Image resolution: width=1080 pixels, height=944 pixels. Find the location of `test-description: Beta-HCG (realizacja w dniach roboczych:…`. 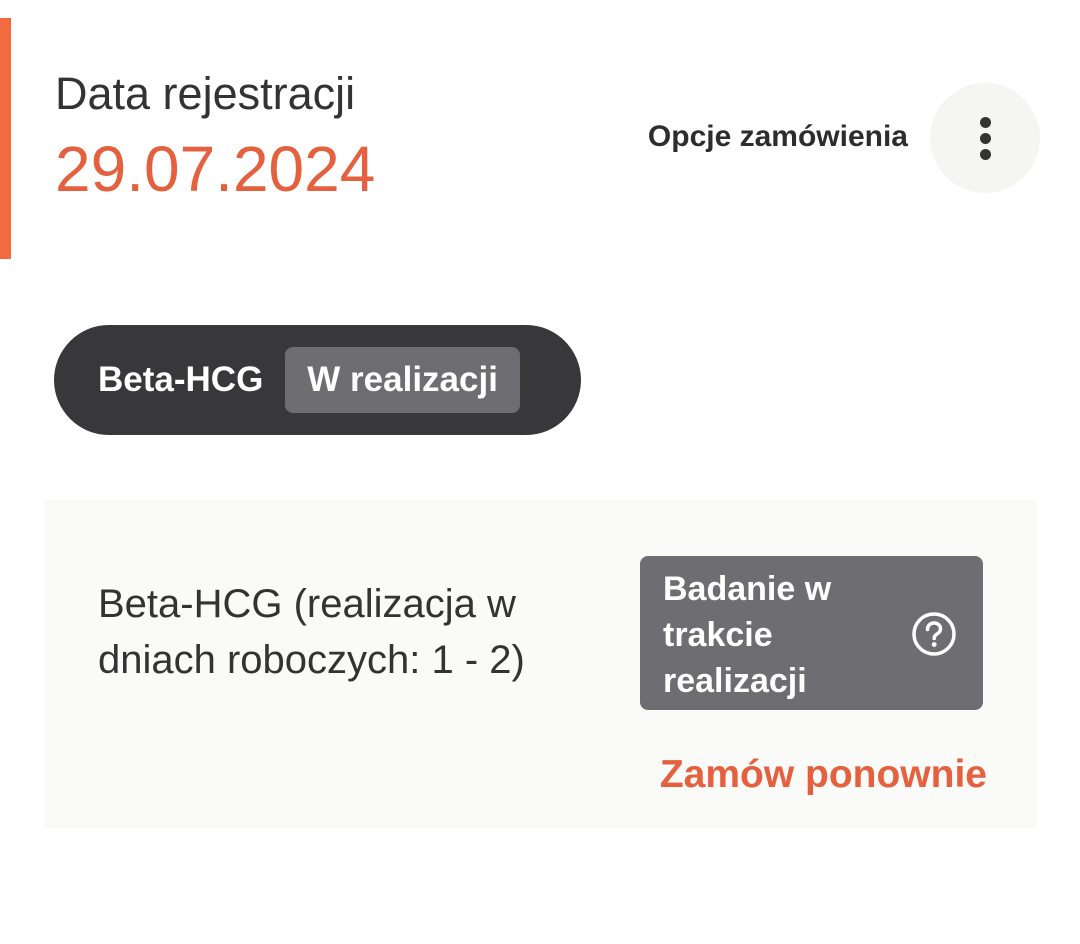

test-description: Beta-HCG (realizacja w dniach roboczych:… is located at coordinates (311, 632).